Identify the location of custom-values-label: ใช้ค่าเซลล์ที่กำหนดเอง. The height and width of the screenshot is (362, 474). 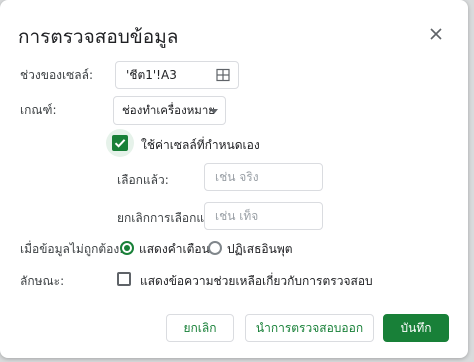
(200, 145).